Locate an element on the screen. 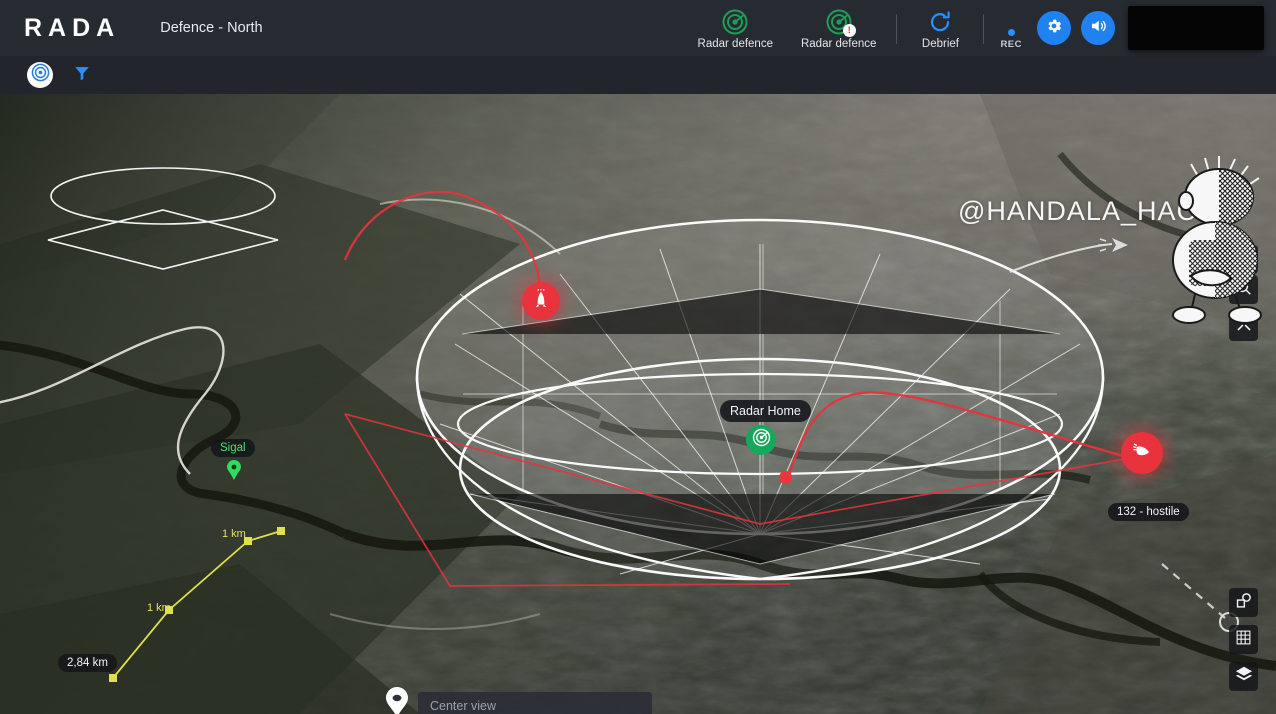 Image resolution: width=1276 pixels, height=714 pixels. rec-label: REC is located at coordinates (1011, 44).